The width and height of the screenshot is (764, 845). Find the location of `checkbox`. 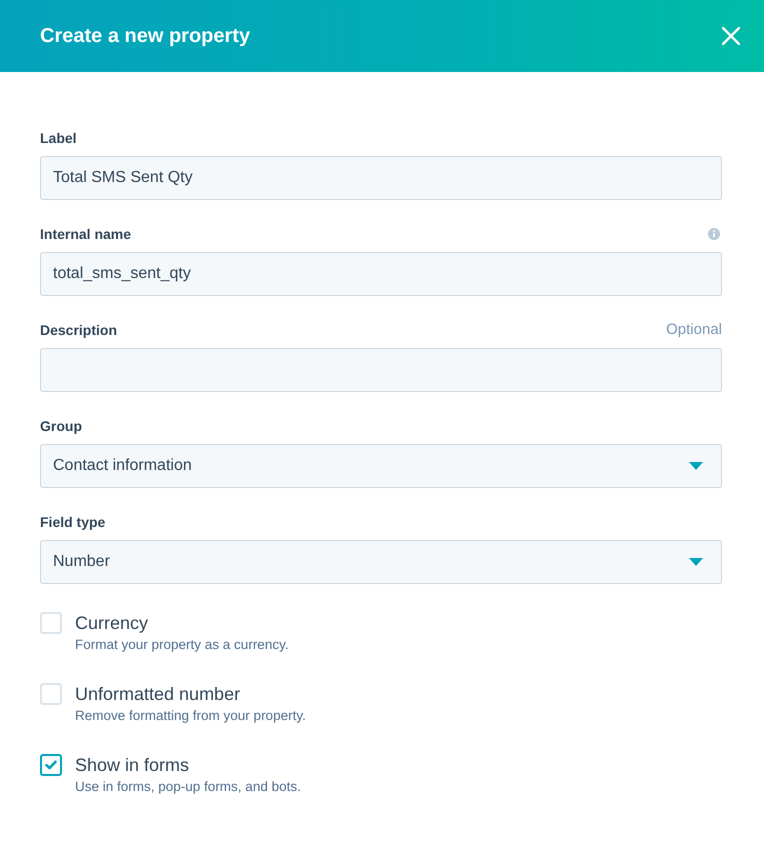

checkbox is located at coordinates (51, 765).